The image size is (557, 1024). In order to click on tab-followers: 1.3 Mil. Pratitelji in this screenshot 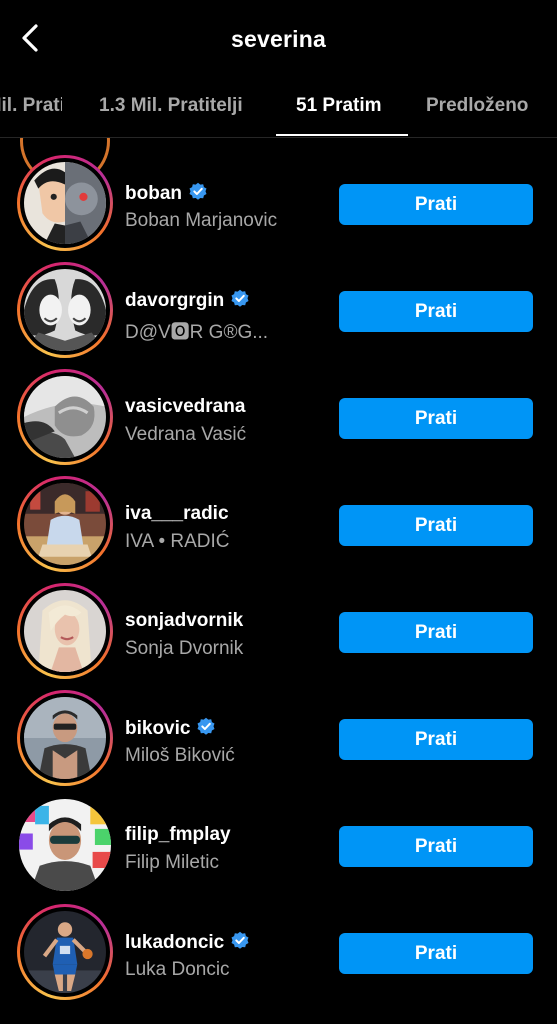, I will do `click(171, 106)`.